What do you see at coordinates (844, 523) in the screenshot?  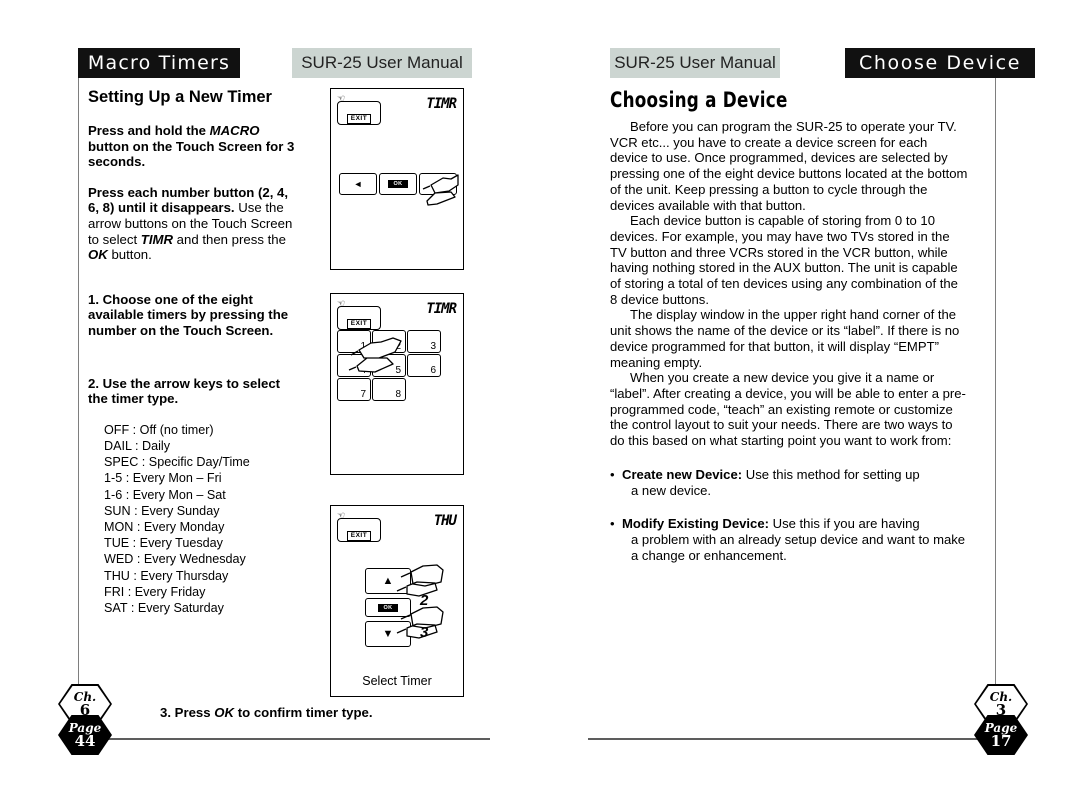 I see `bullet-2-text: Use this if you are having` at bounding box center [844, 523].